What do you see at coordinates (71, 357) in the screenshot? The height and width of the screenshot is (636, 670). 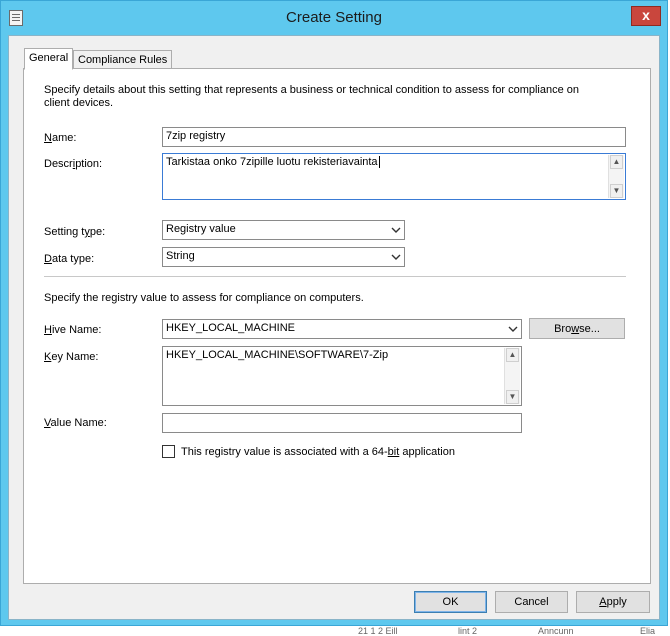 I see `key-name-label: Key Name:` at bounding box center [71, 357].